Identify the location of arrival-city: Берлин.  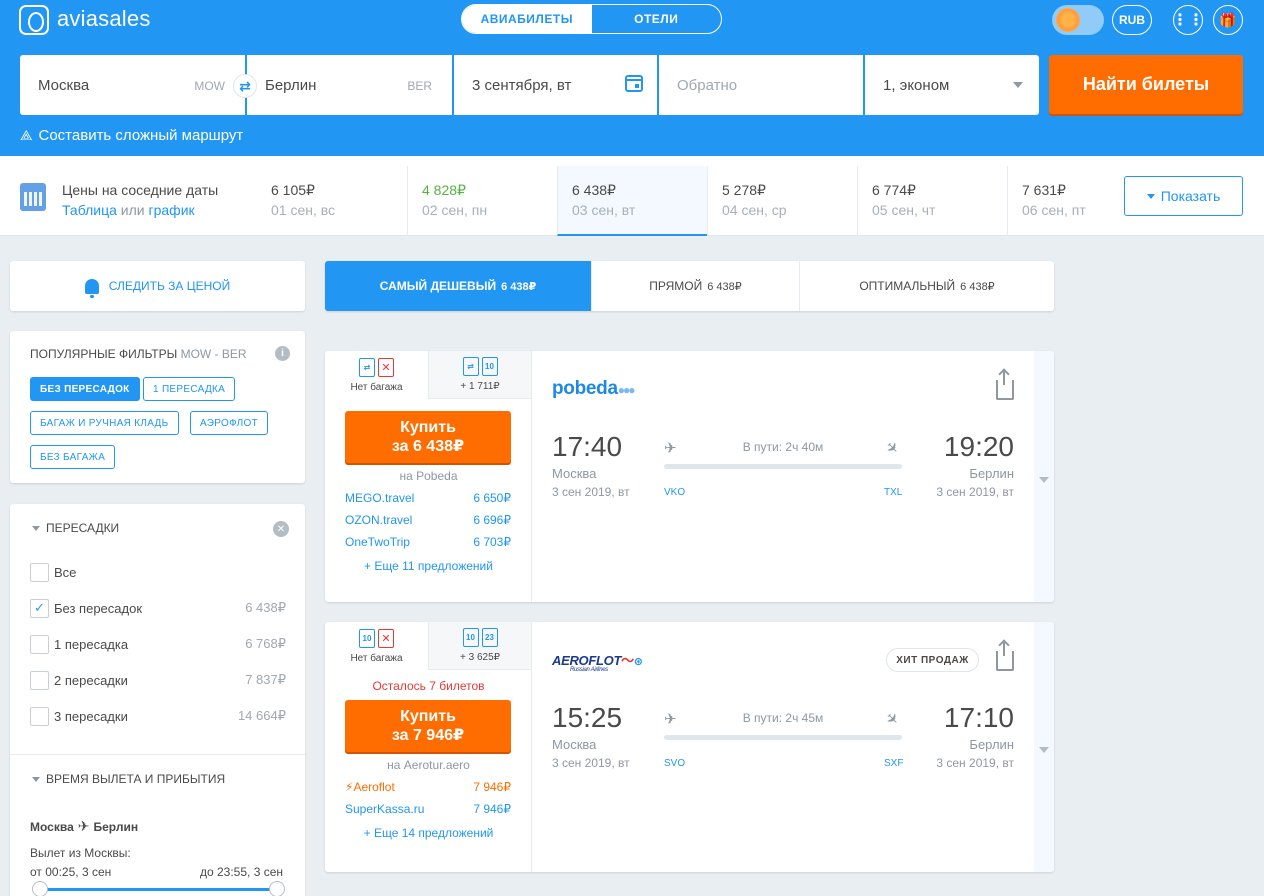
(991, 473).